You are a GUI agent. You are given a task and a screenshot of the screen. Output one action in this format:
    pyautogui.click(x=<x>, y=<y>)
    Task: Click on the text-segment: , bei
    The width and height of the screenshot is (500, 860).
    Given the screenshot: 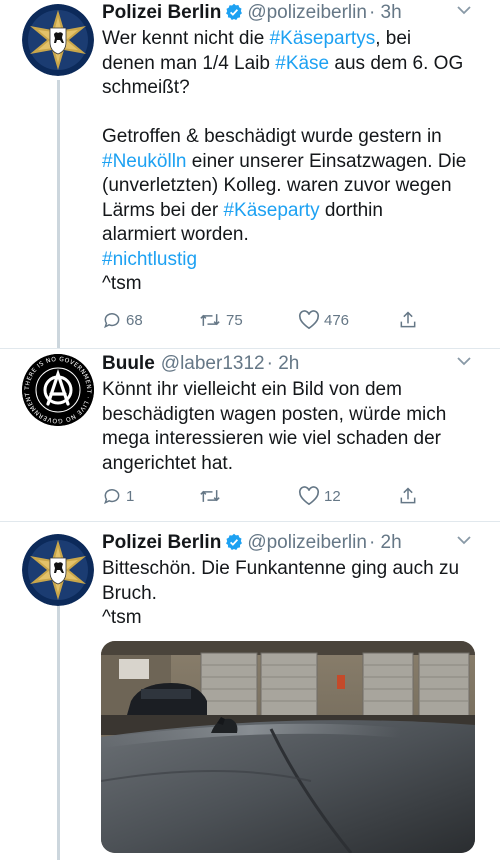 What is the action you would take?
    pyautogui.click(x=393, y=38)
    